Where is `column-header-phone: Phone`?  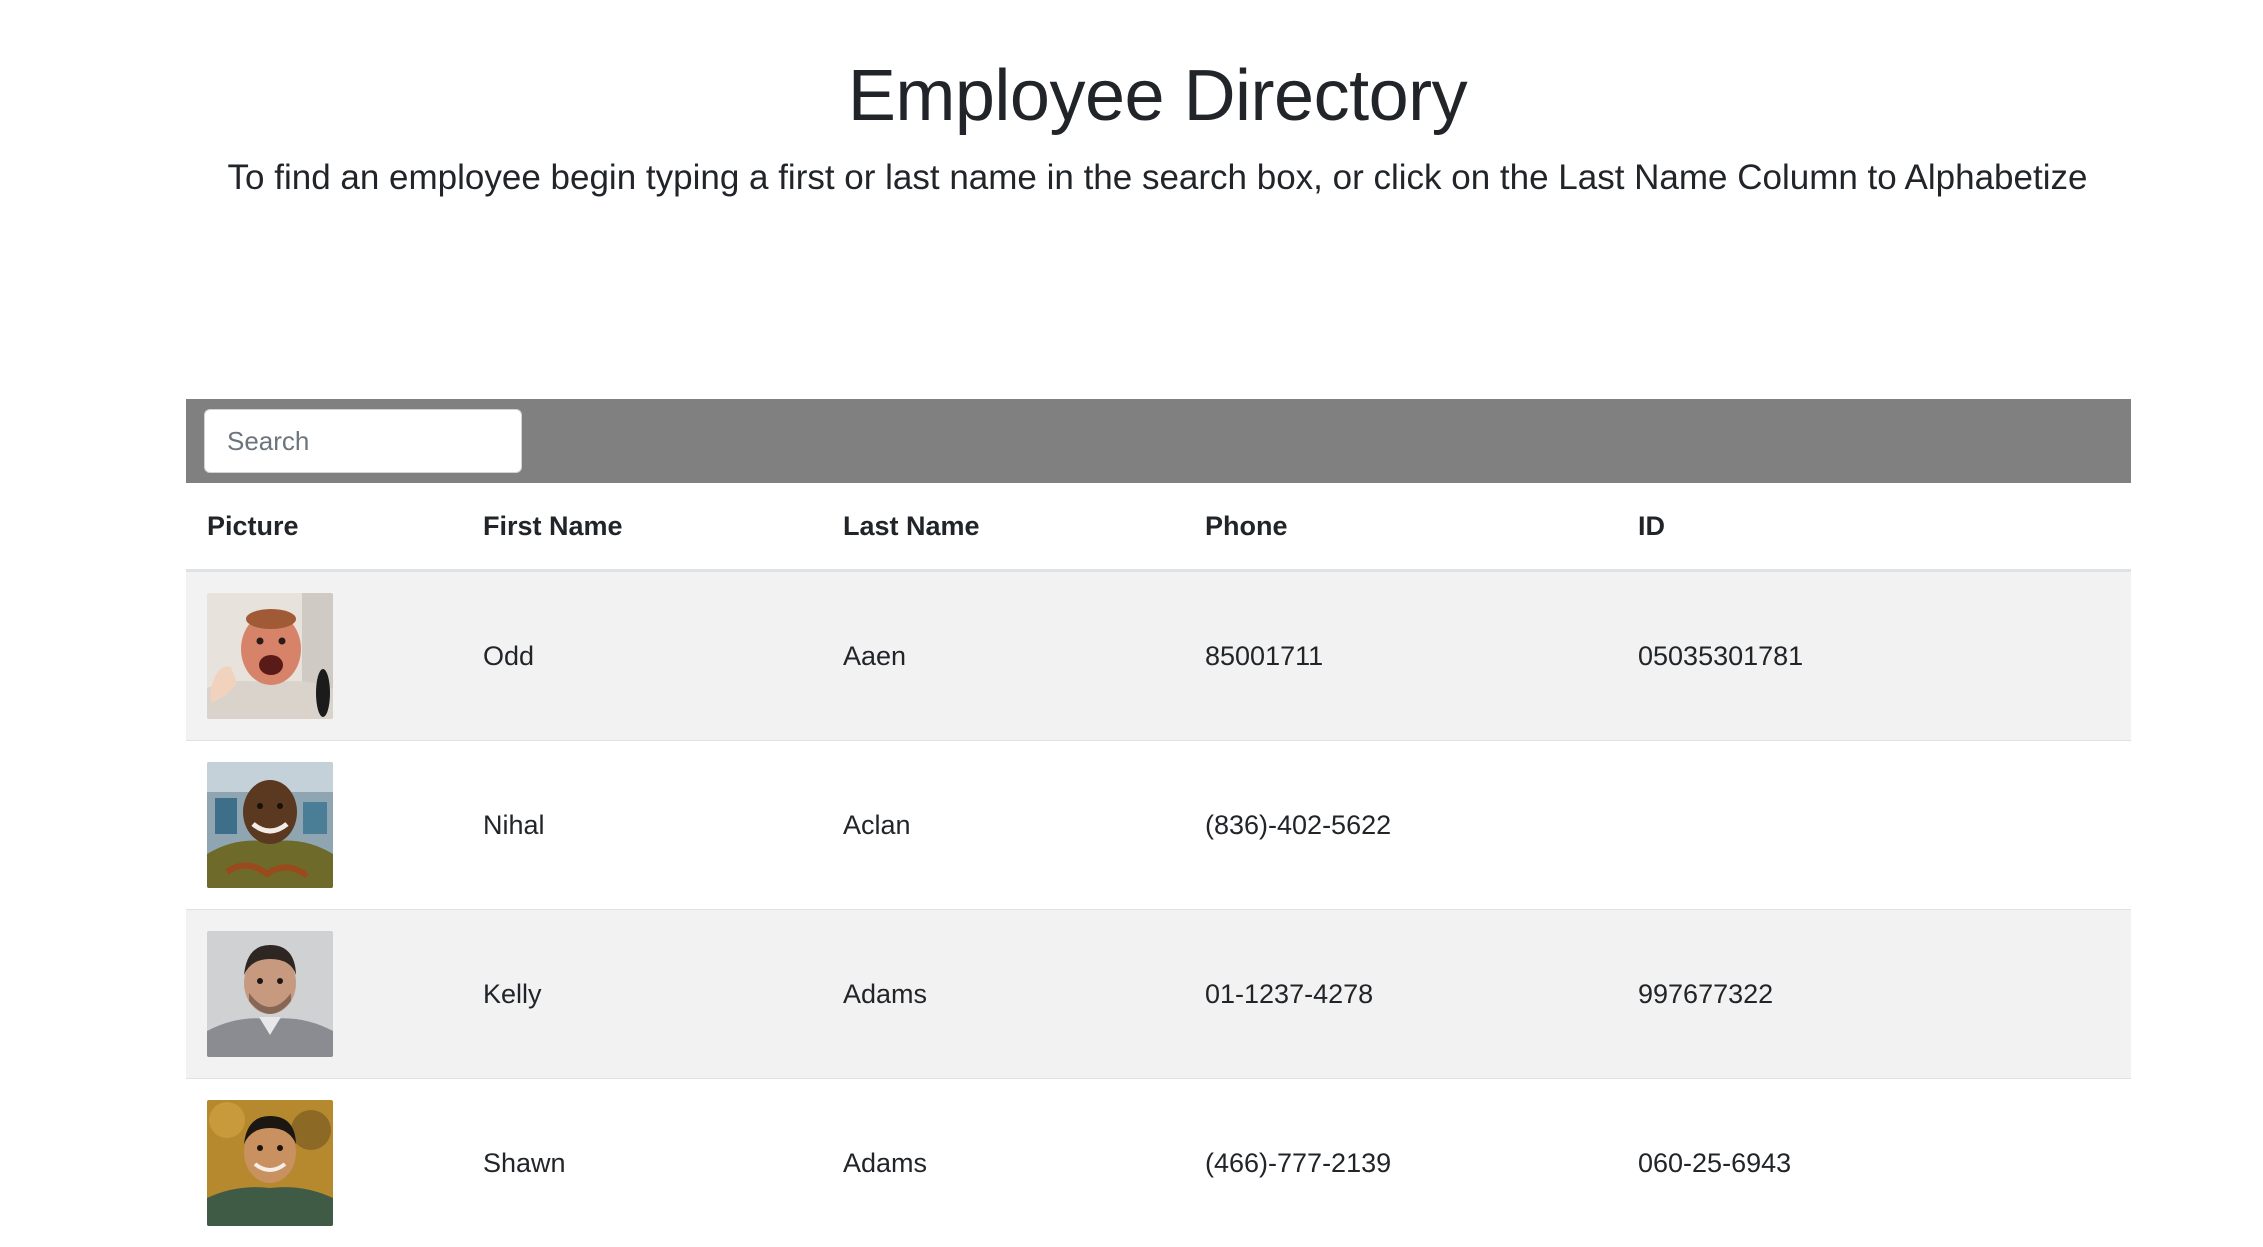
column-header-phone: Phone is located at coordinates (1400, 527).